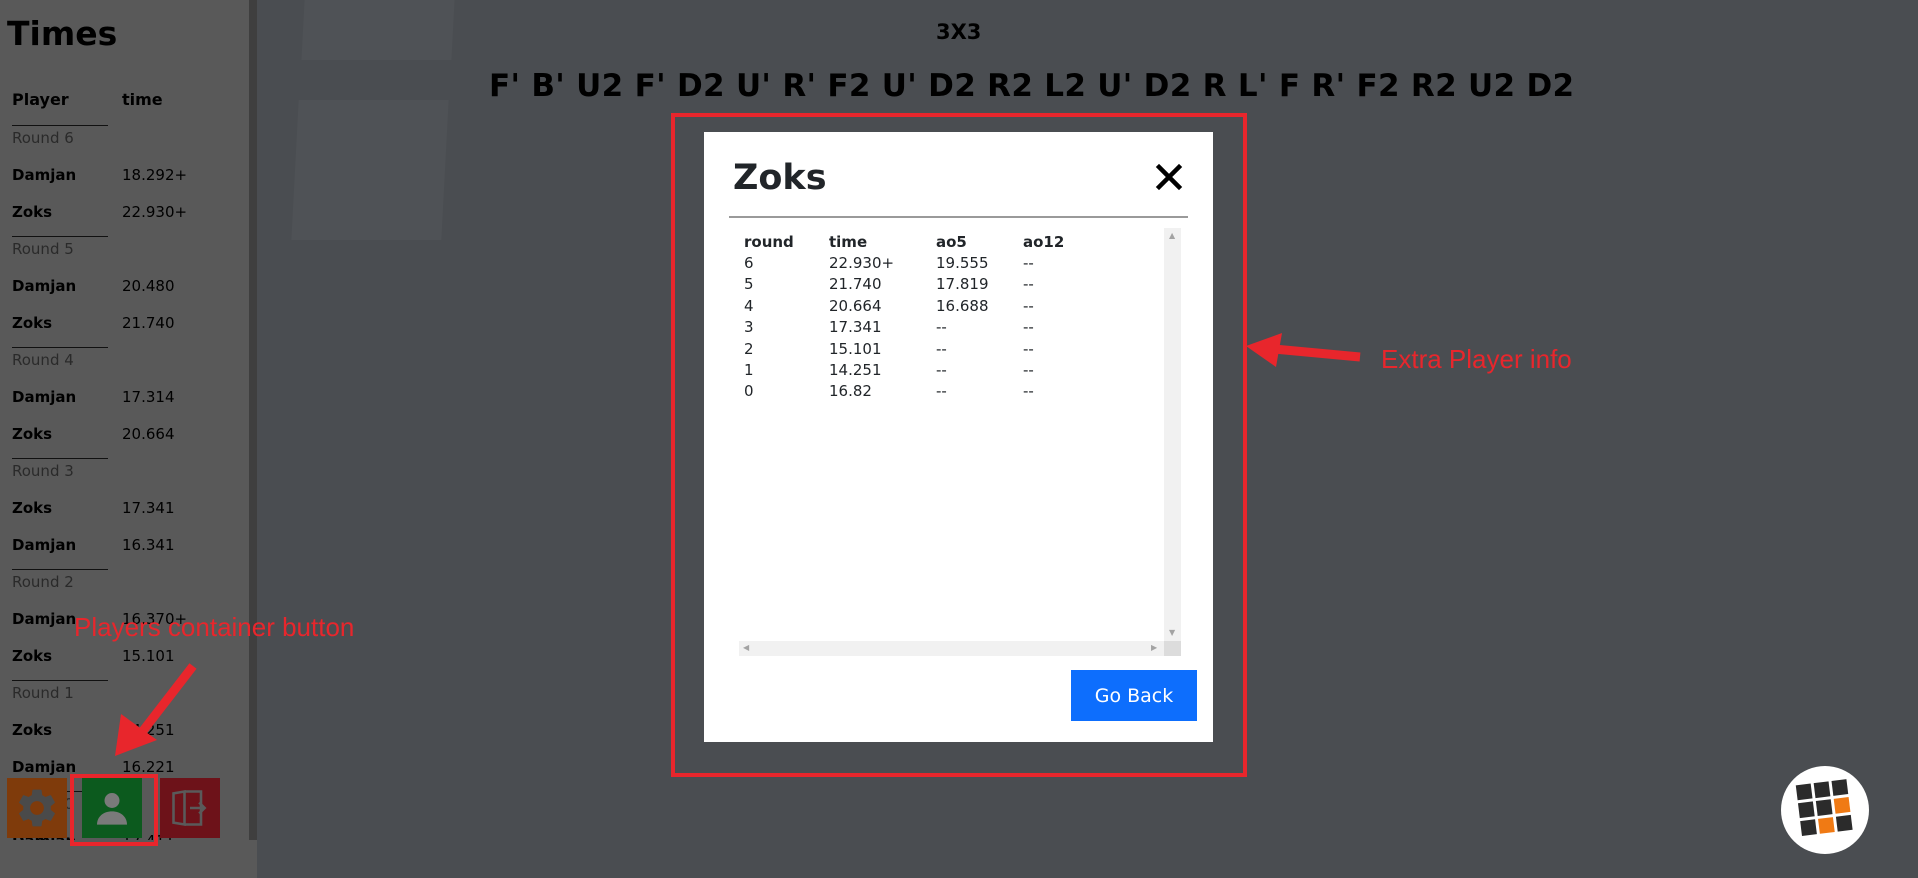 Image resolution: width=1918 pixels, height=878 pixels. I want to click on logout-button, so click(190, 808).